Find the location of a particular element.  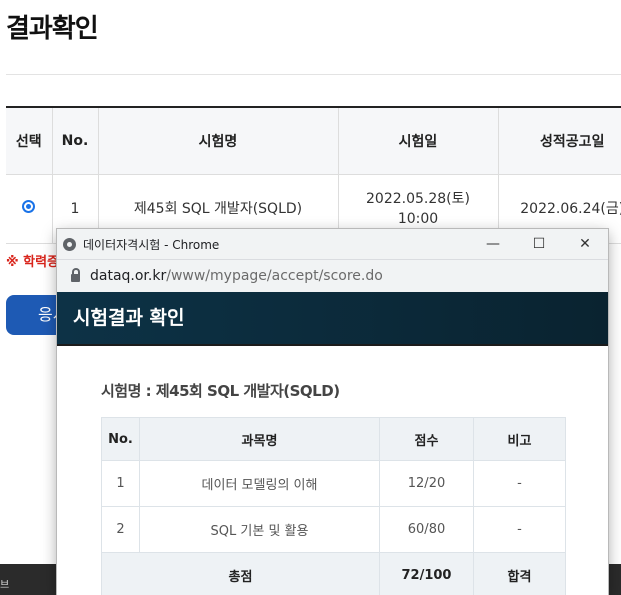

score-row-score: 12/20 is located at coordinates (426, 483).